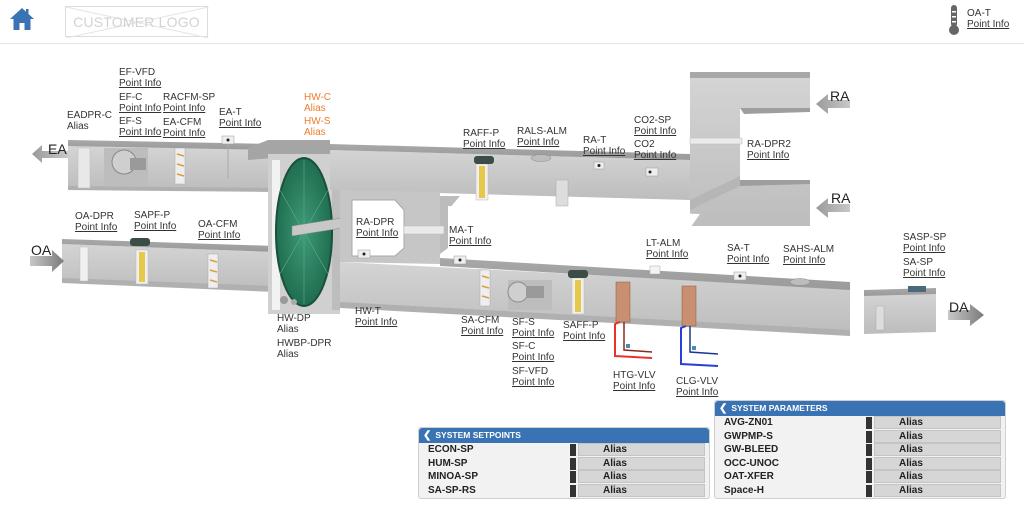 The image size is (1024, 514). I want to click on thermometer-icon, so click(954, 20).